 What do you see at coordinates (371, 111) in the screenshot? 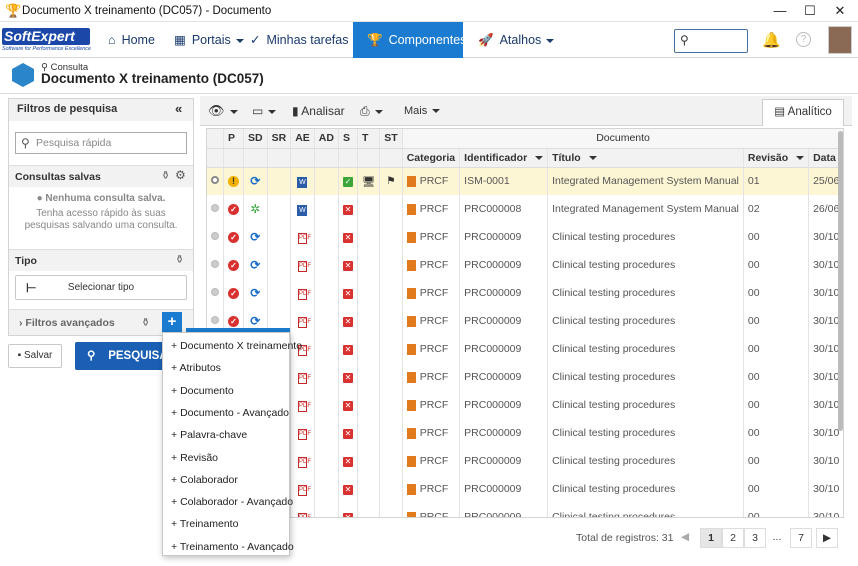
I see `print-button: ⎙` at bounding box center [371, 111].